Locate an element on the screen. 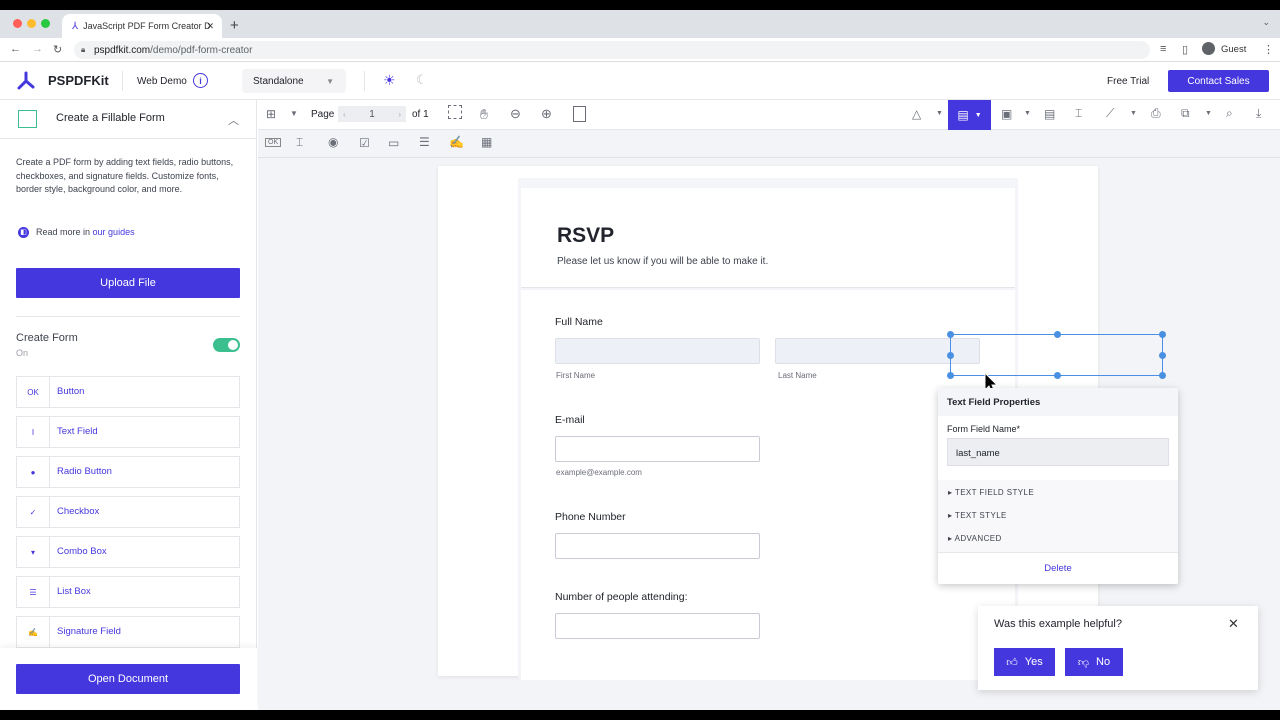 The image size is (1280, 720). header-divider is located at coordinates (364, 81).